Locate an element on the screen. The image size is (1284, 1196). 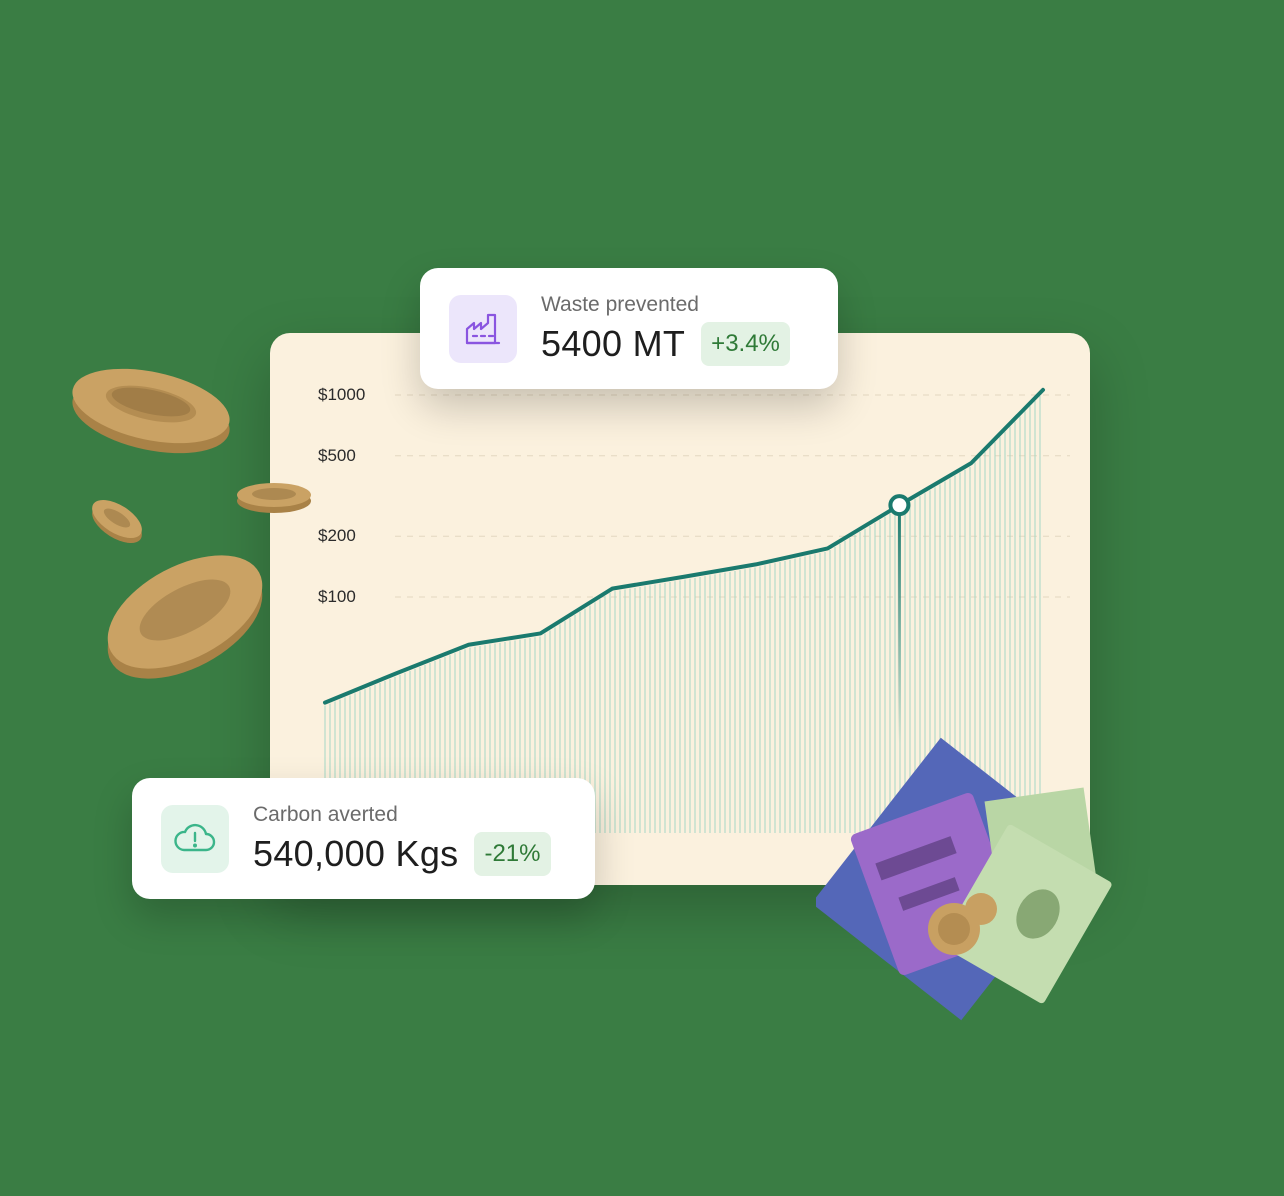
carbon-averted-card: Carbon averted 540,000 Kgs -21% is located at coordinates (363, 838).